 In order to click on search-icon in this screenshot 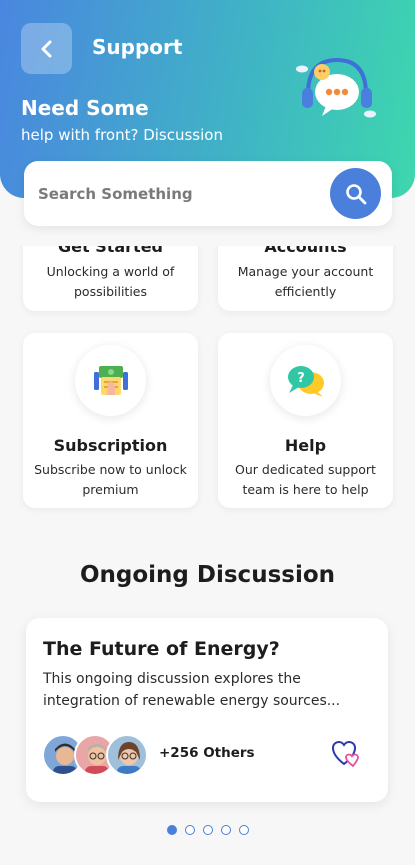, I will do `click(355, 193)`.